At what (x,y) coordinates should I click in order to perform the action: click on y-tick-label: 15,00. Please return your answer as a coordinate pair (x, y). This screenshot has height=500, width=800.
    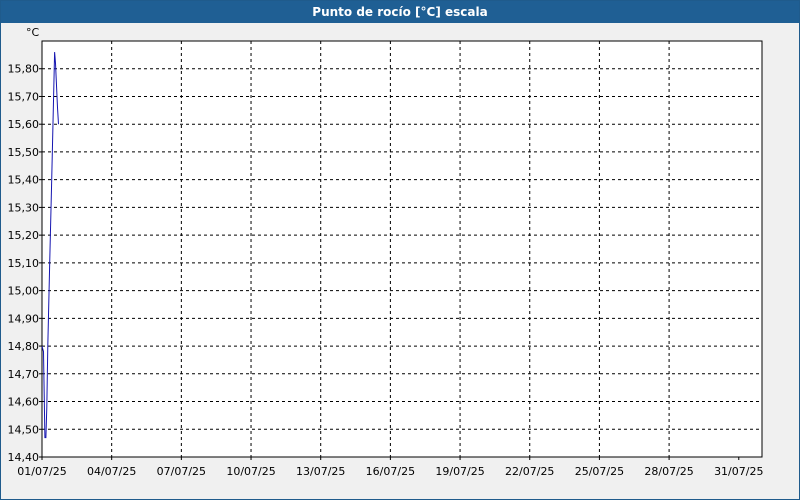
    Looking at the image, I should click on (24, 291).